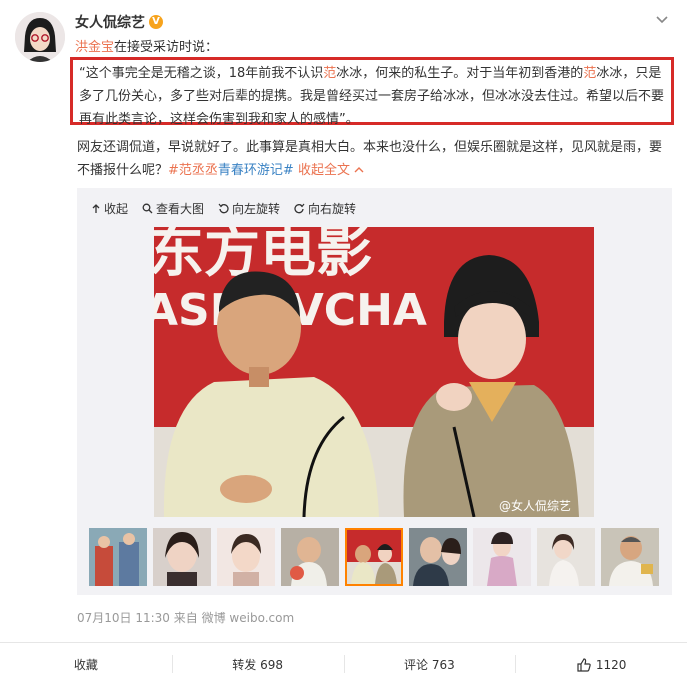 The width and height of the screenshot is (687, 686). What do you see at coordinates (147, 208) in the screenshot?
I see `magnify-icon` at bounding box center [147, 208].